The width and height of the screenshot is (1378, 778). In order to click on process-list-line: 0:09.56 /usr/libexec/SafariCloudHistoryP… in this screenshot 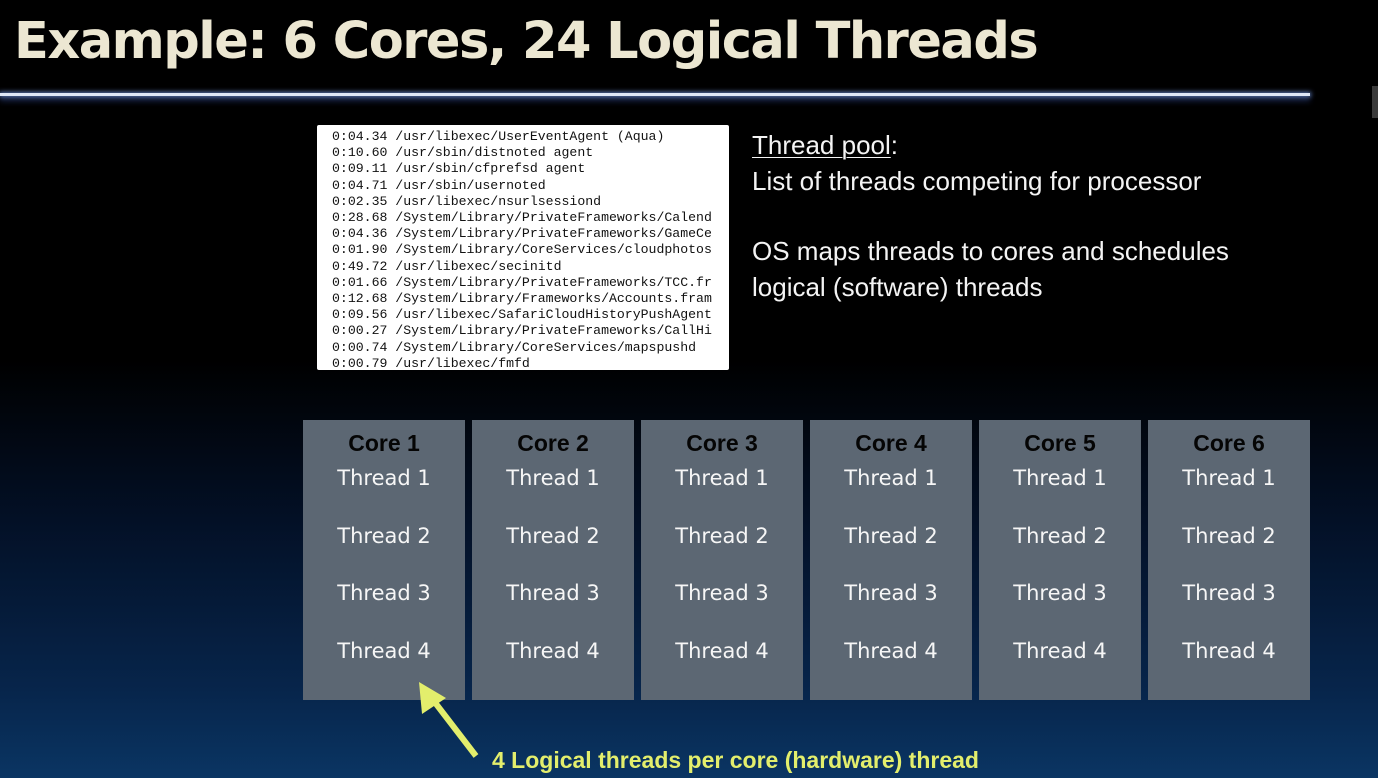, I will do `click(522, 315)`.